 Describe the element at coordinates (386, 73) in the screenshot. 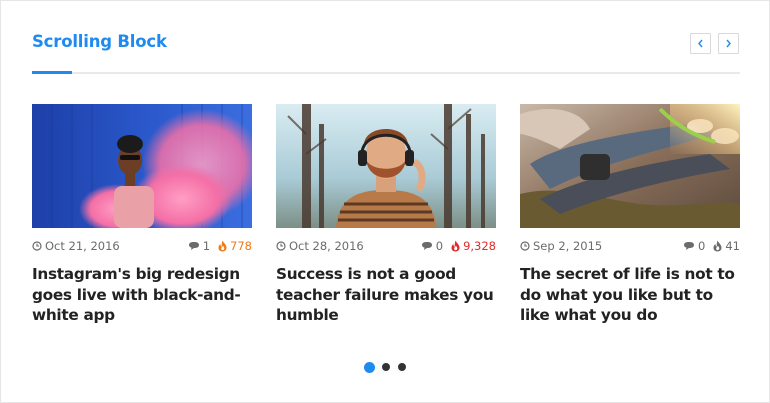

I see `title-divider` at that location.